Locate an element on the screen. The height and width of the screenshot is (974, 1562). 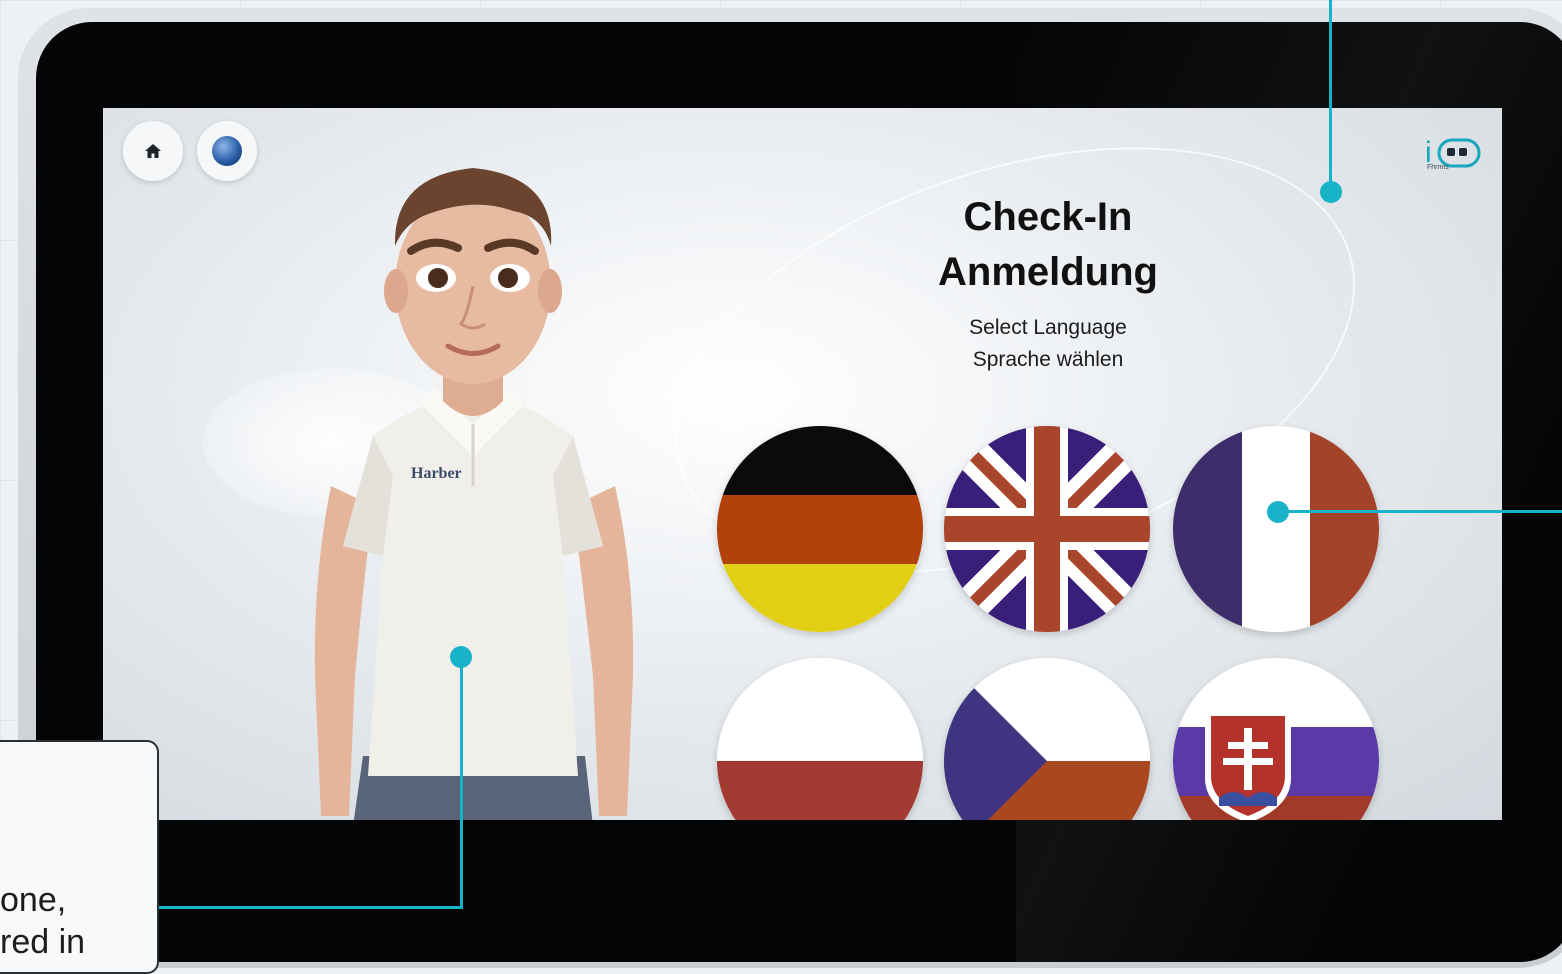
flag-french-button is located at coordinates (1276, 529).